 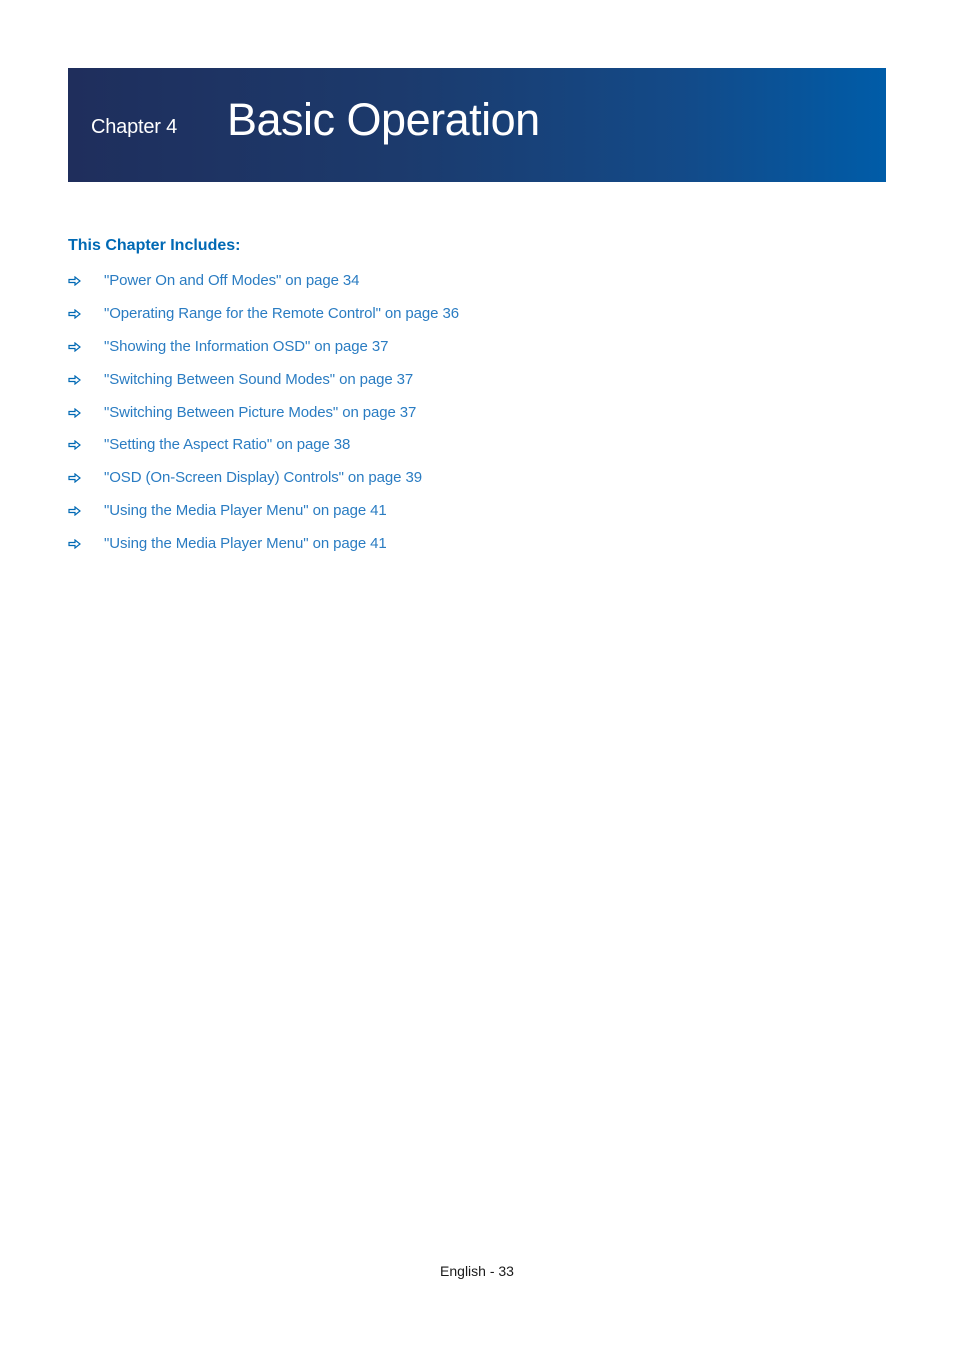 I want to click on toc-link: "Showing the Information OSD" on page 37, so click(x=246, y=347).